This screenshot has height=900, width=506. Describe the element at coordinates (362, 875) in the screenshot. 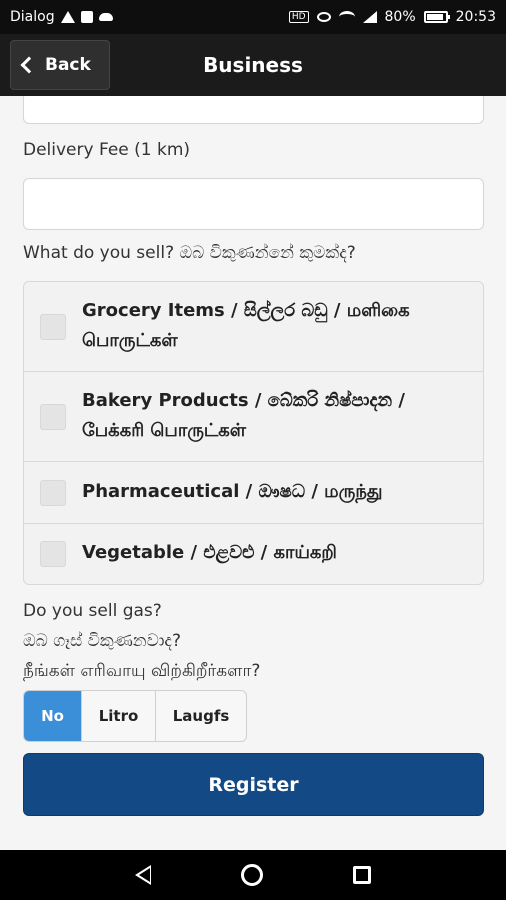

I see `nav-recent-icon` at that location.